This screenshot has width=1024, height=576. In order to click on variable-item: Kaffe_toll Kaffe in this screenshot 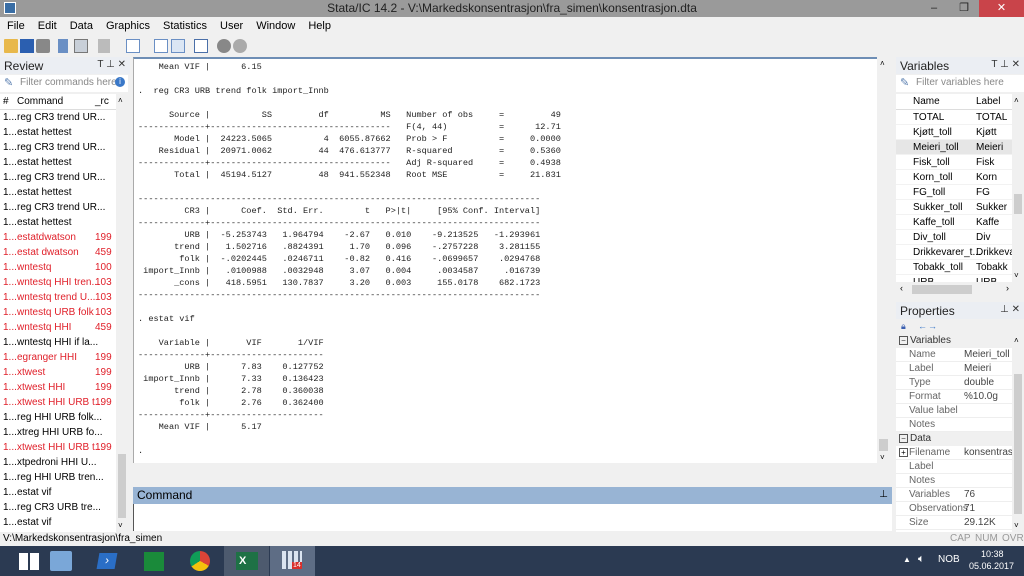, I will do `click(954, 222)`.